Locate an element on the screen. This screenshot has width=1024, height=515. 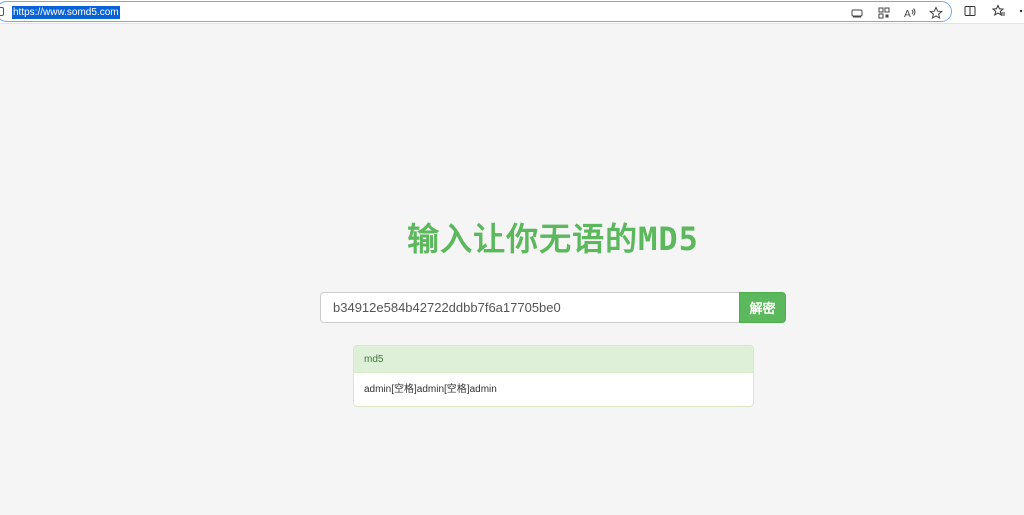
search-form: 解密 is located at coordinates (553, 307).